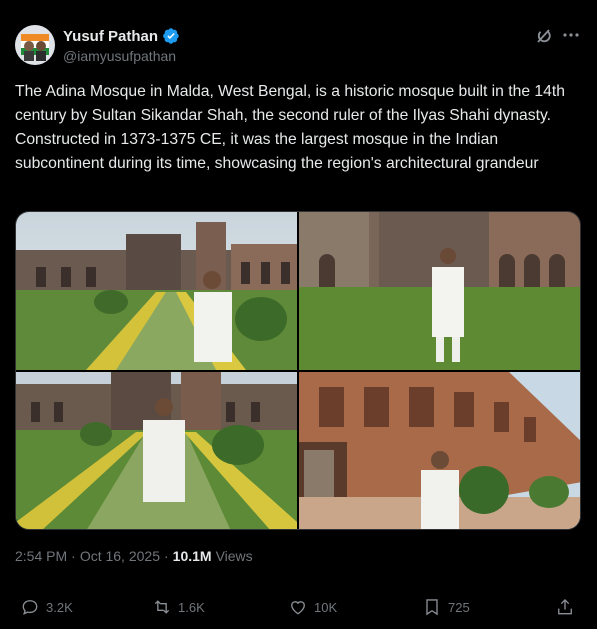  What do you see at coordinates (41, 556) in the screenshot?
I see `tweet-time: 2:54 PM` at bounding box center [41, 556].